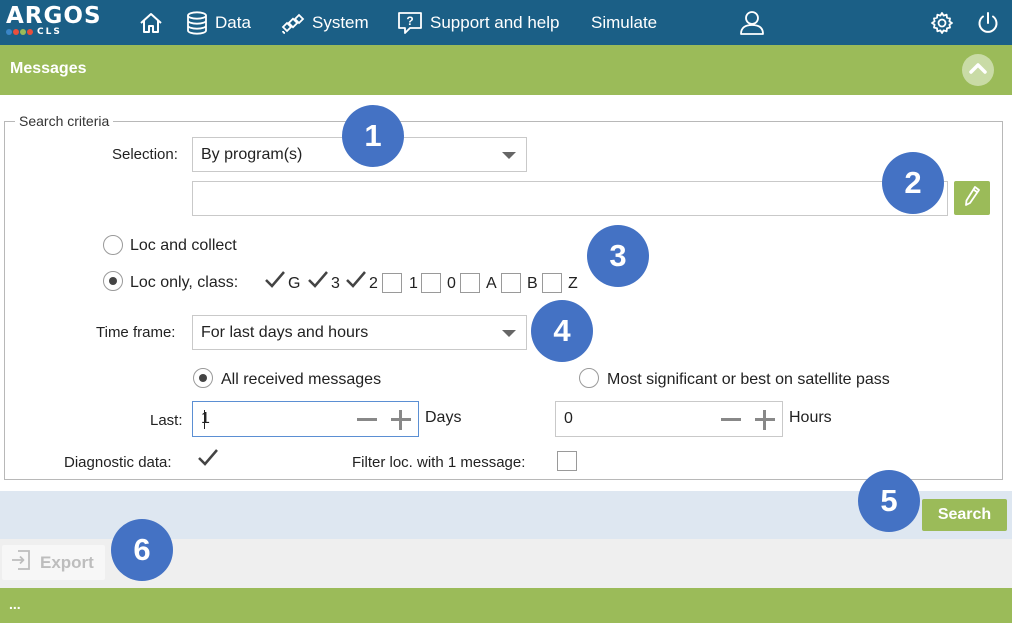 This screenshot has width=1012, height=623. What do you see at coordinates (431, 283) in the screenshot?
I see `class-0-checkbox` at bounding box center [431, 283].